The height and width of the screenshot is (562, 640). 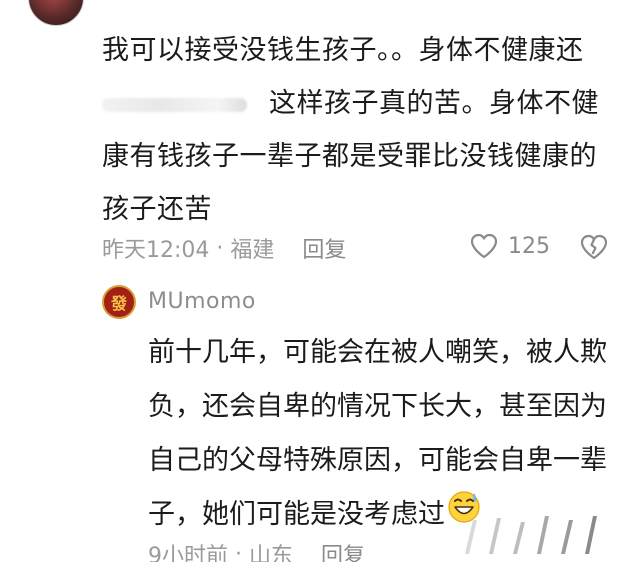 I want to click on comment-meta: 昨天12:04 · 福建 回复, so click(x=224, y=248).